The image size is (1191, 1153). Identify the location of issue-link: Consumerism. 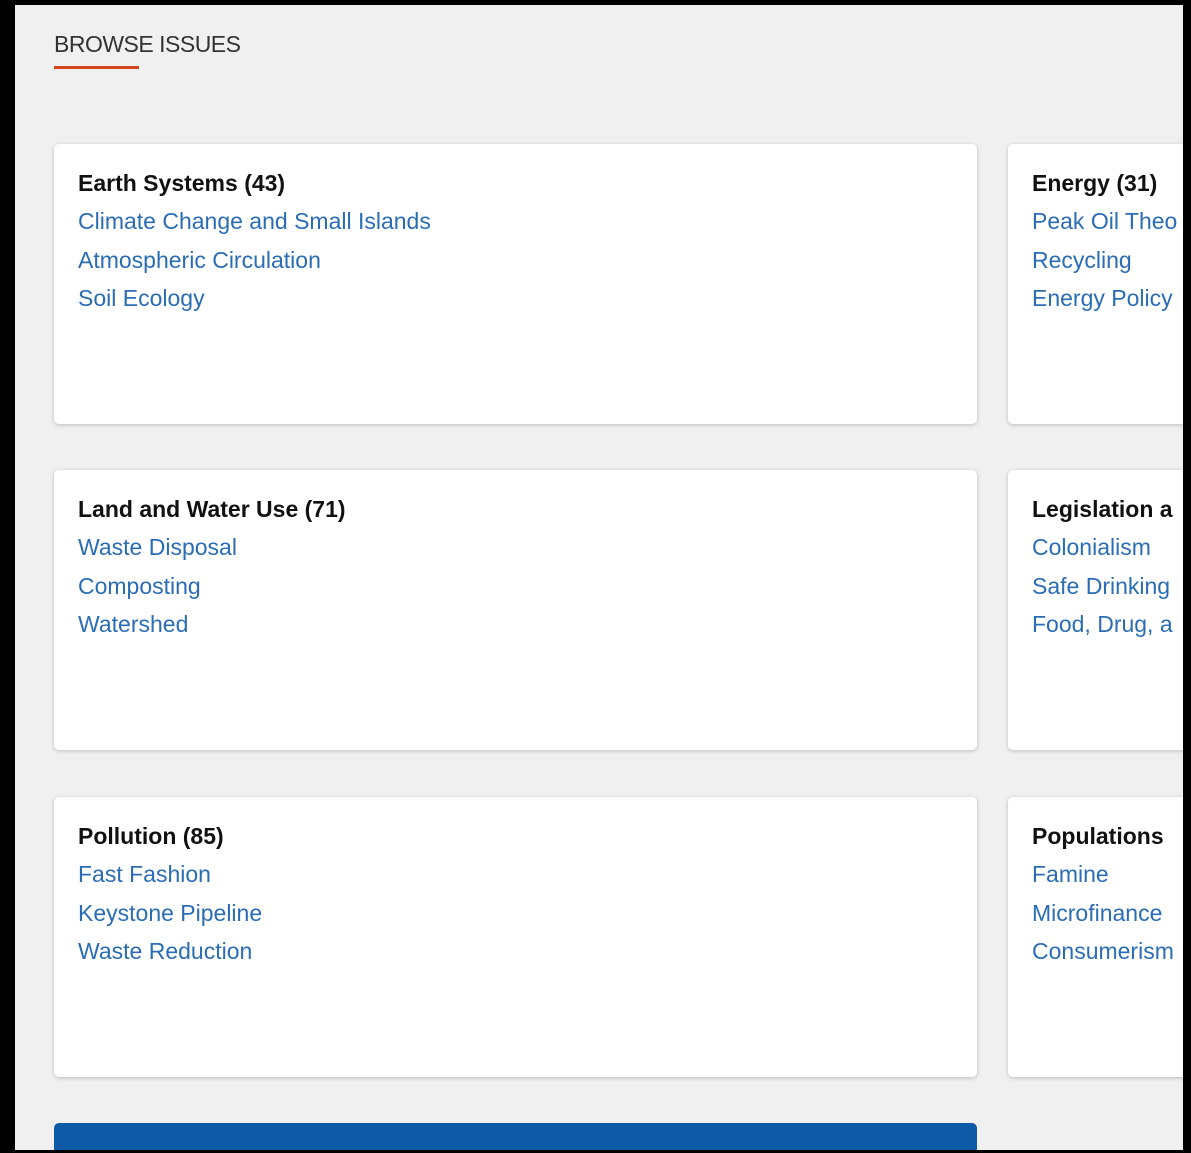
(1107, 951).